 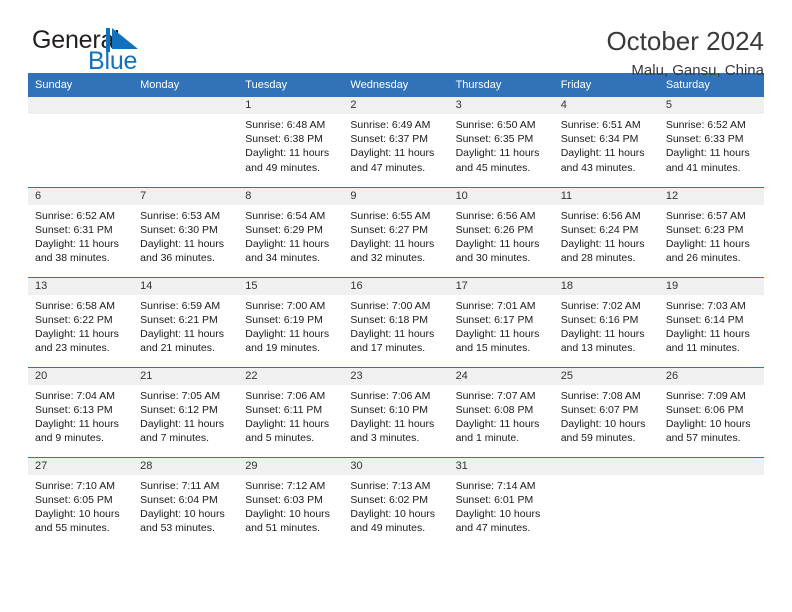 I want to click on daylight-duration-line2: and 9 minutes., so click(x=69, y=438).